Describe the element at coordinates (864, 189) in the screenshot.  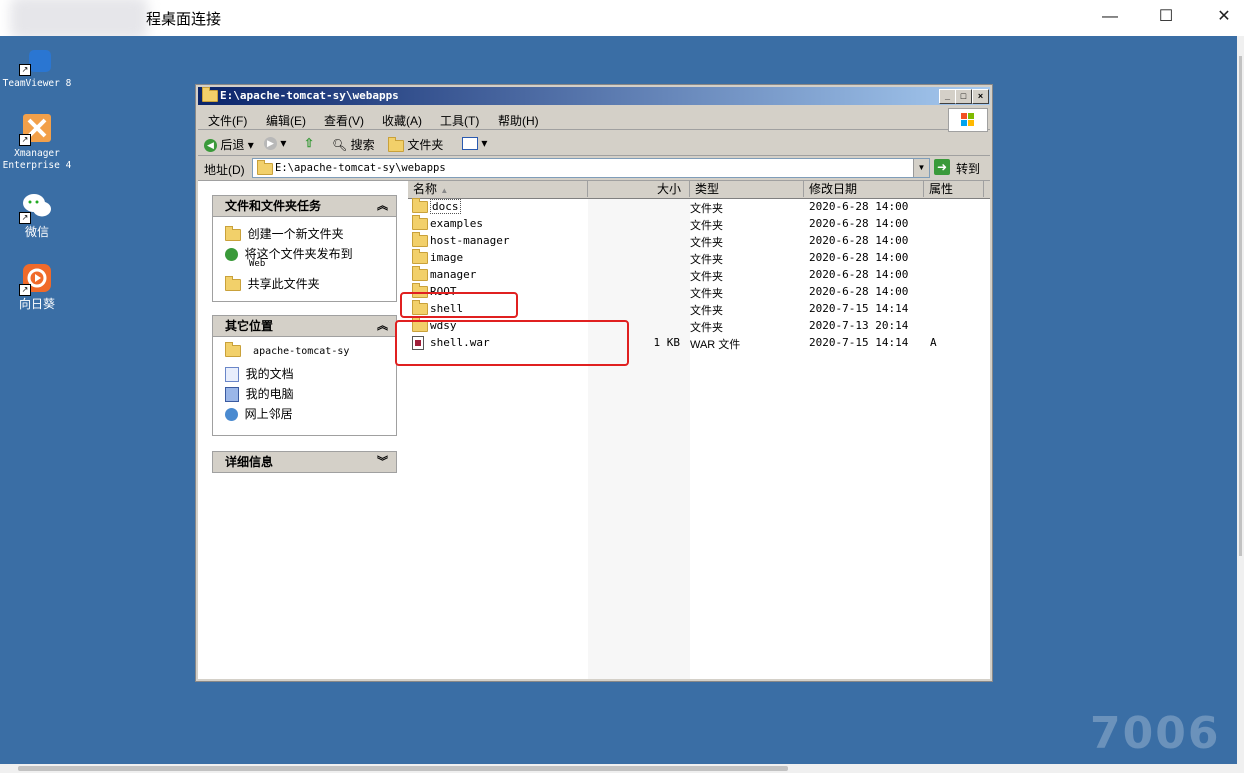
I see `column-date: 修改日期` at that location.